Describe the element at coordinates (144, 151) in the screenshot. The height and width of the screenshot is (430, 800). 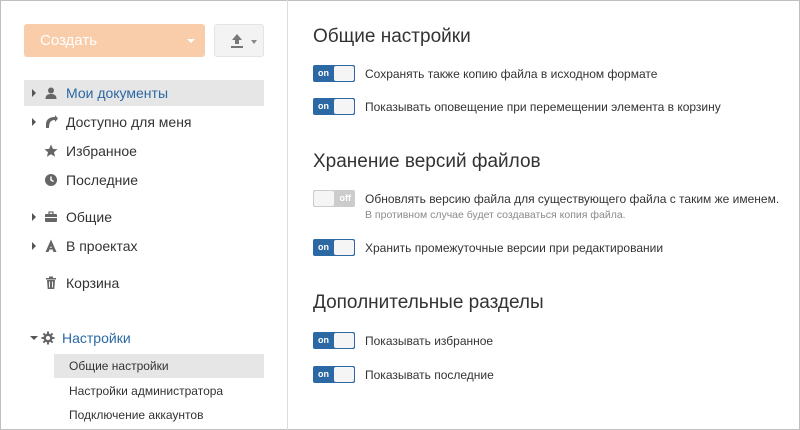
I see `sidebar-item-favorites: Избранное` at that location.